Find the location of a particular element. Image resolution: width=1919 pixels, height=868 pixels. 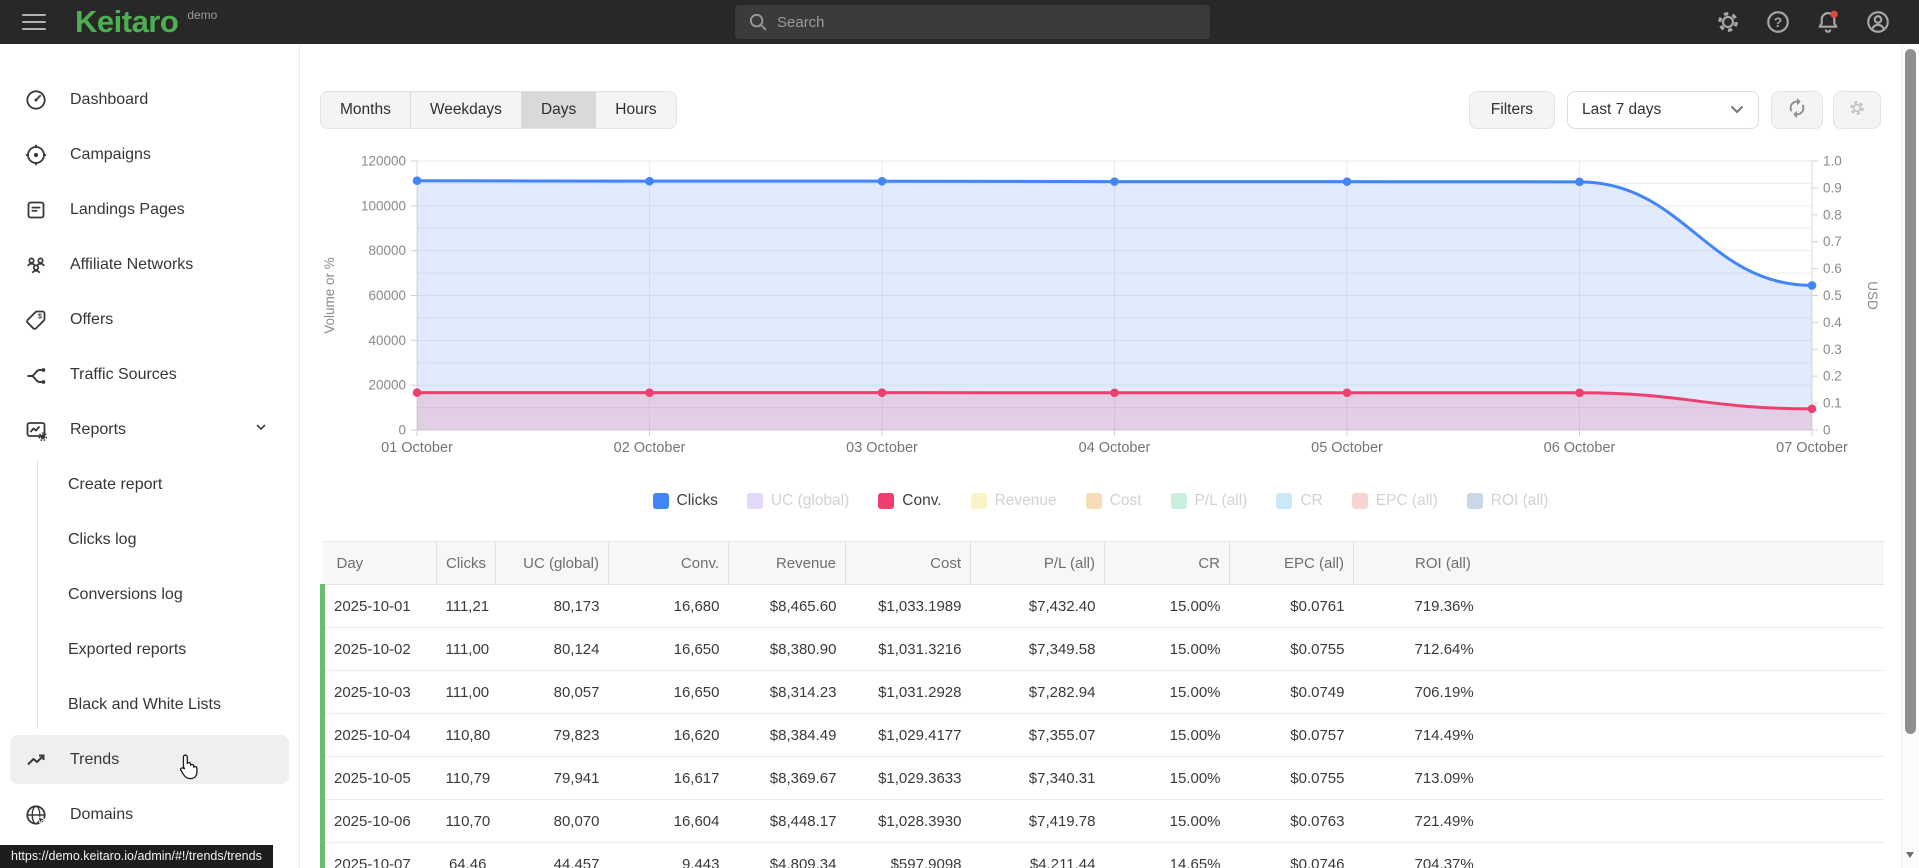

chevron-down-icon is located at coordinates (261, 429).